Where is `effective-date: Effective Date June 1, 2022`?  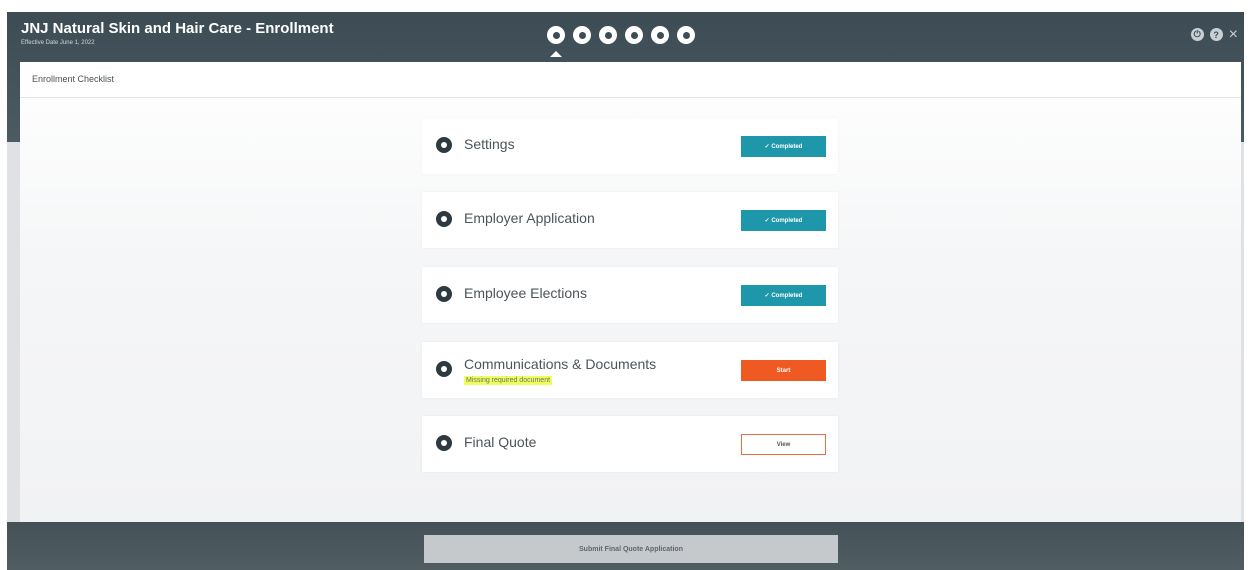
effective-date: Effective Date June 1, 2022 is located at coordinates (58, 43).